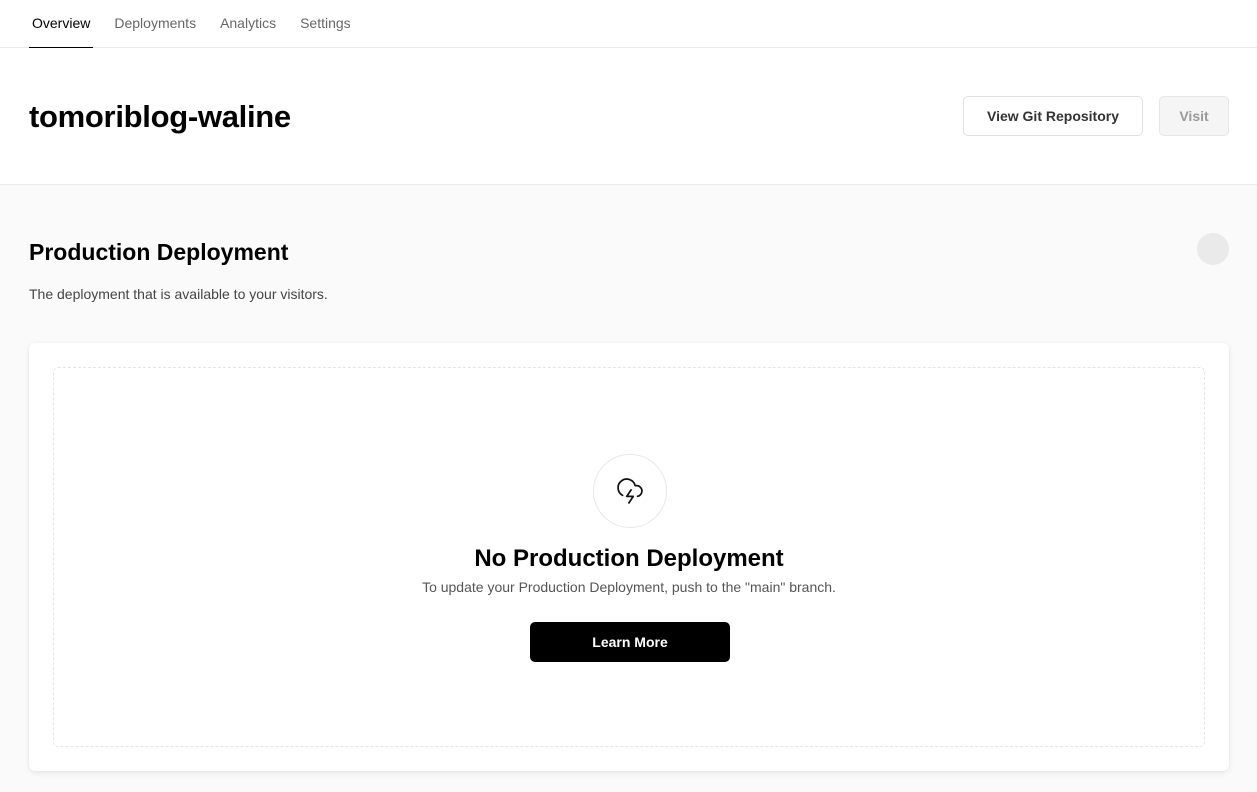  What do you see at coordinates (628, 24) in the screenshot?
I see `top-navigation: Overview Deployments Analytics Settings` at bounding box center [628, 24].